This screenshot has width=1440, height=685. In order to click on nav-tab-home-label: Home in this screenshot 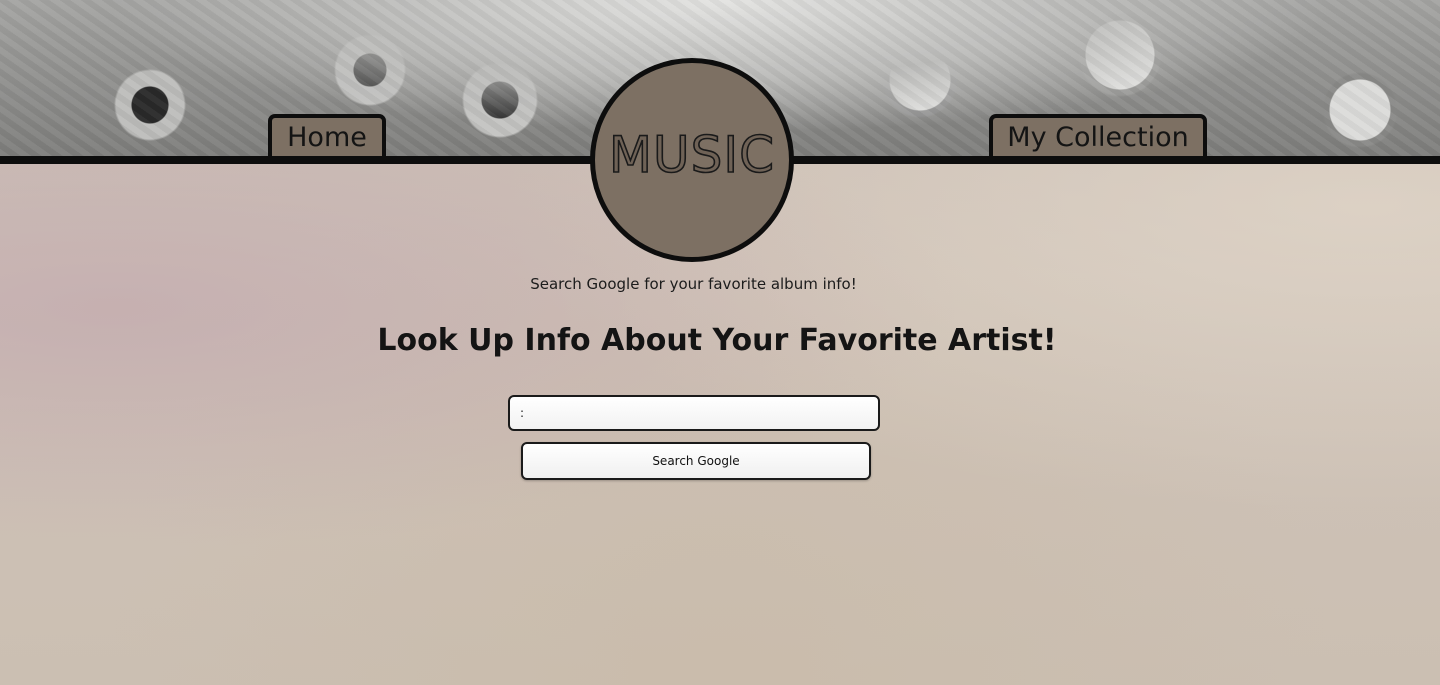, I will do `click(327, 137)`.